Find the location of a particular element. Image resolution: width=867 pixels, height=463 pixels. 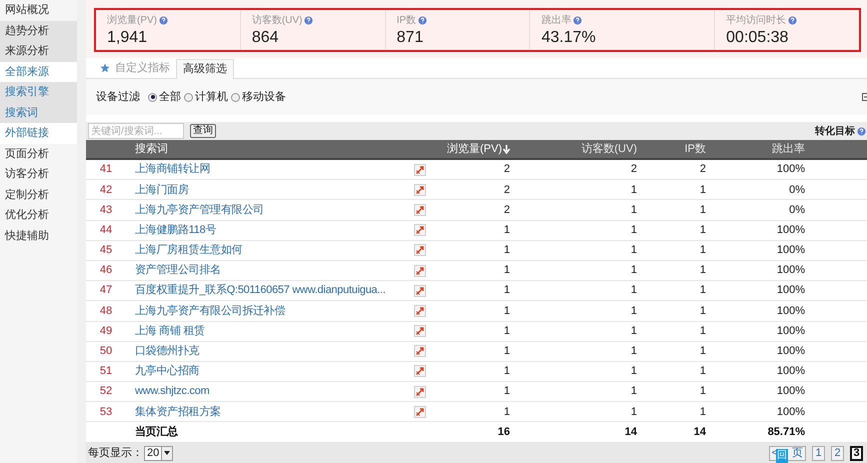

stat-label: 跳出率 is located at coordinates (556, 21).